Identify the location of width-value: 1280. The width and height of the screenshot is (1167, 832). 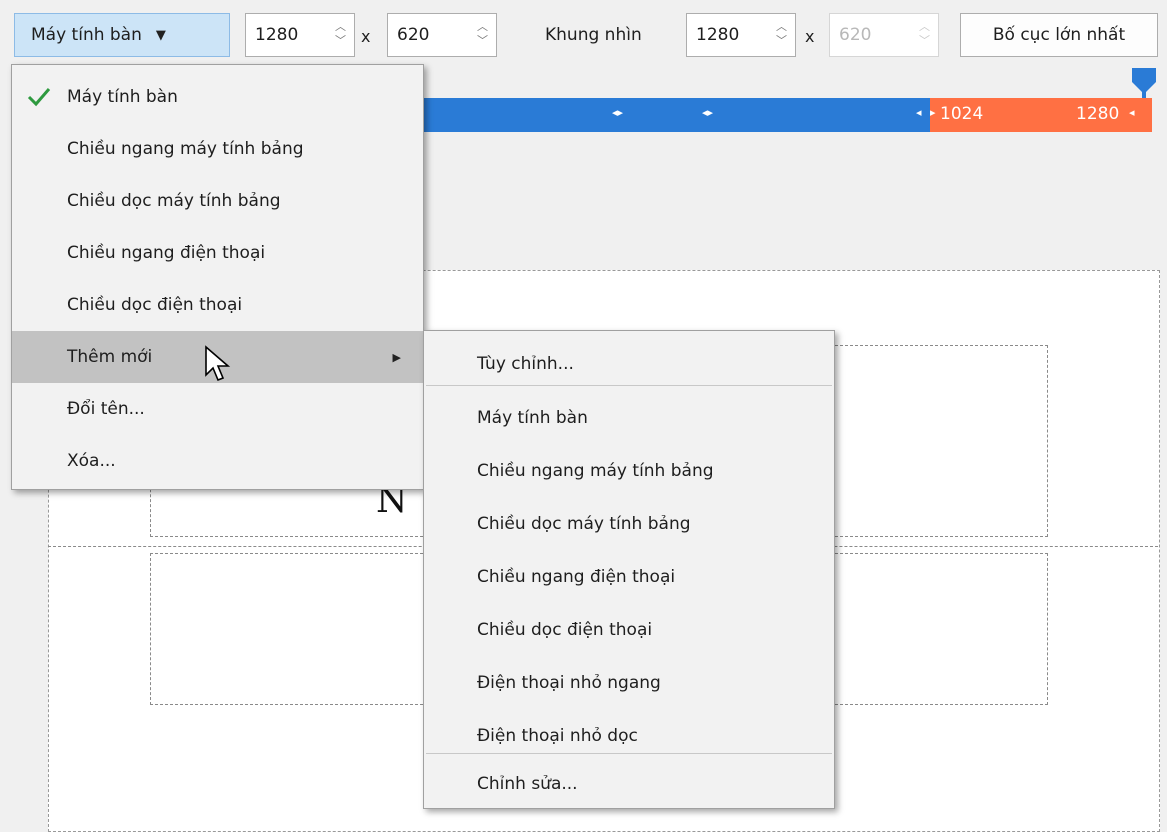
(277, 35).